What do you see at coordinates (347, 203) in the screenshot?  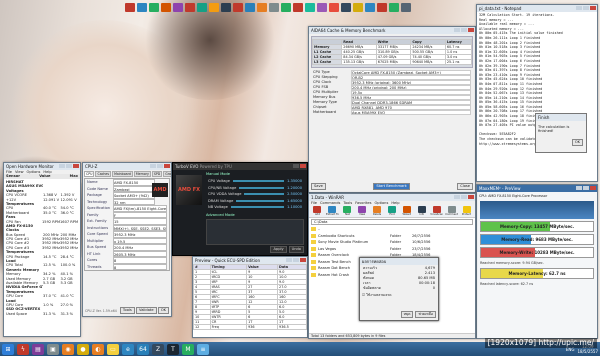 I see `menu-item: Tools` at bounding box center [347, 203].